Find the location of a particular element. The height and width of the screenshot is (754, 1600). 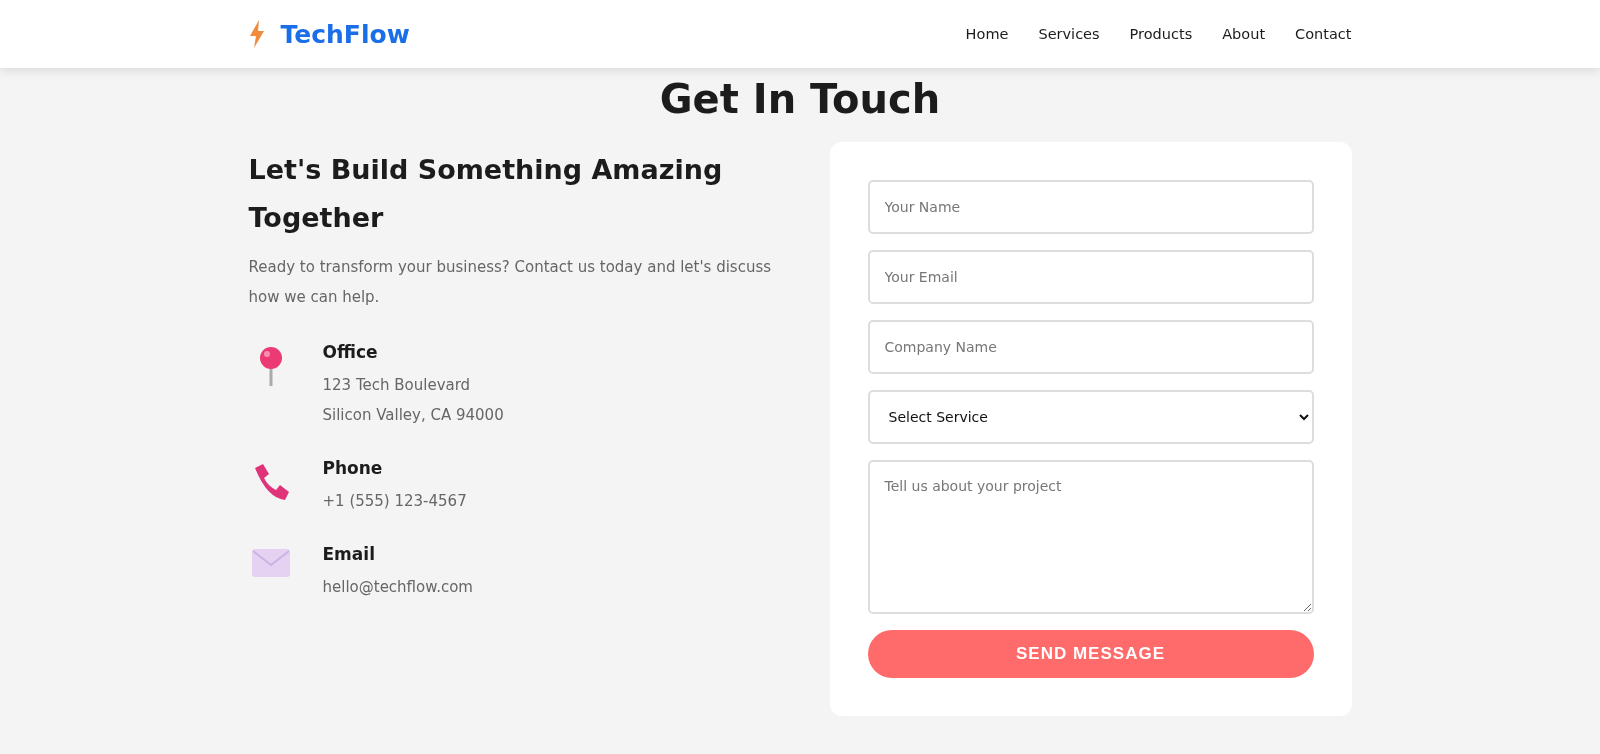

nav-link: Contact is located at coordinates (1323, 34).